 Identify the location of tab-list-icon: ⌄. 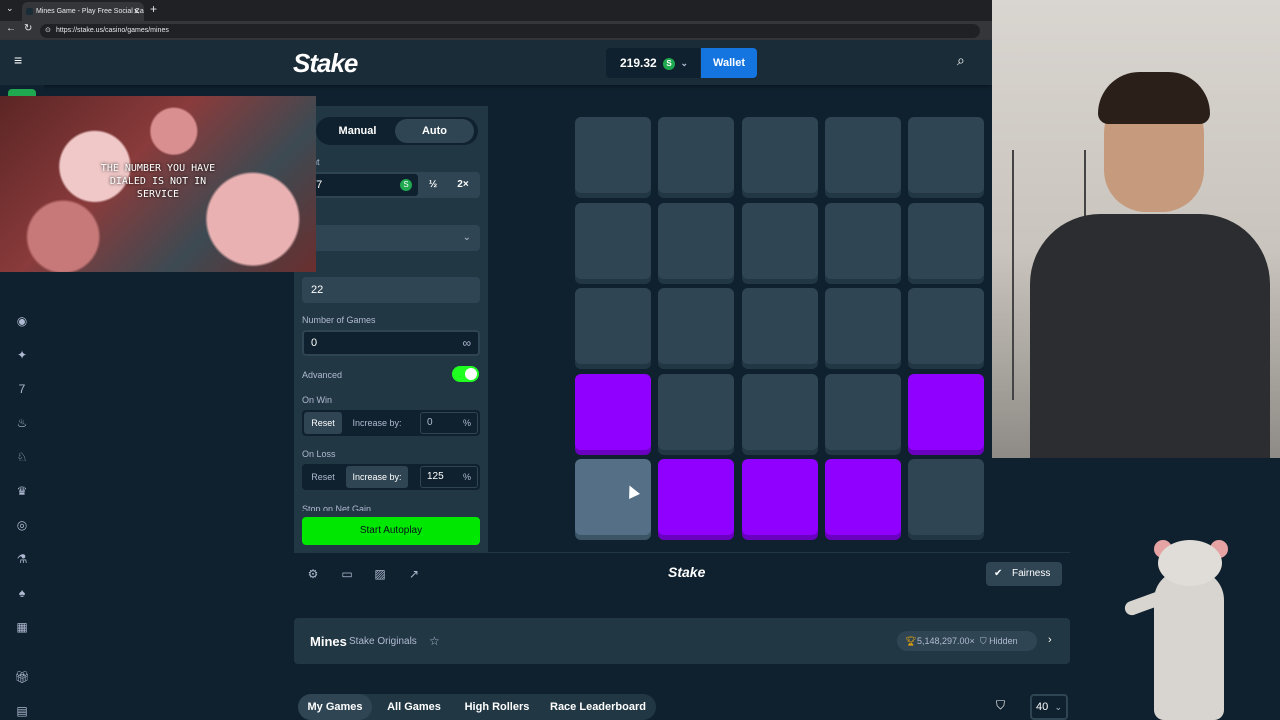
(10, 8).